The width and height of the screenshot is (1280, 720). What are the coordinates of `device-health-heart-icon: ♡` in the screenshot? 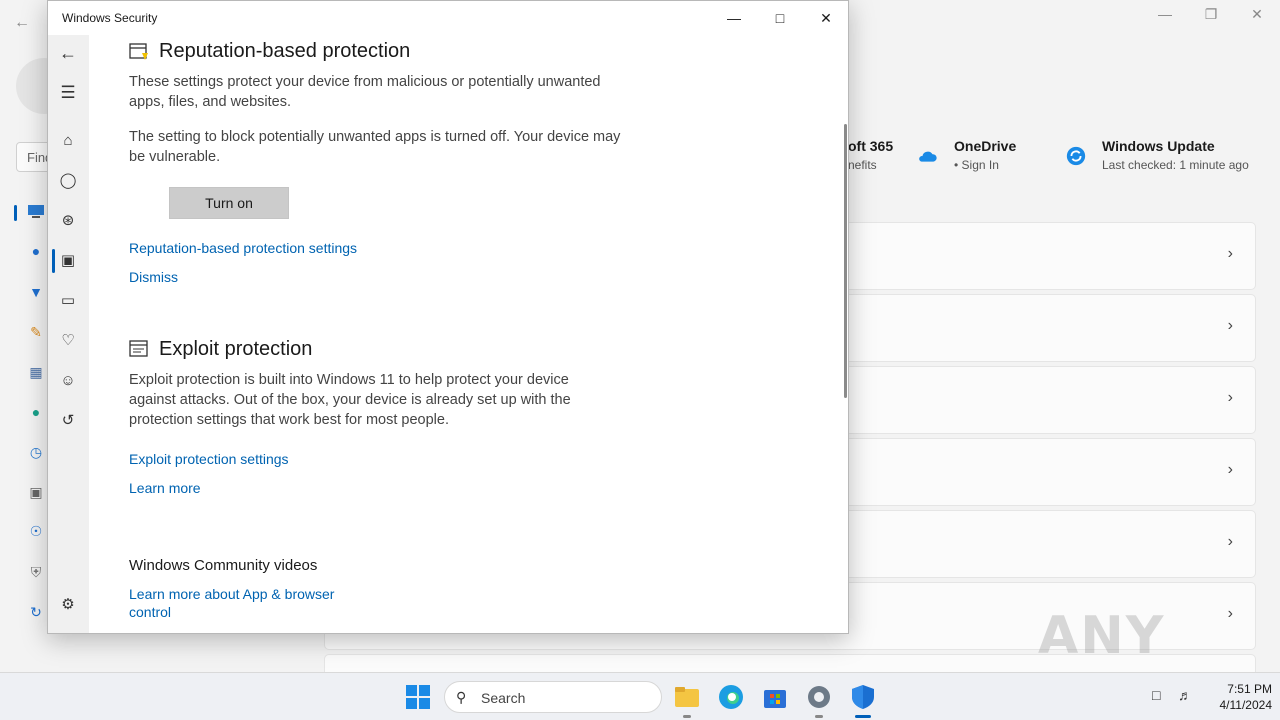 It's located at (68, 341).